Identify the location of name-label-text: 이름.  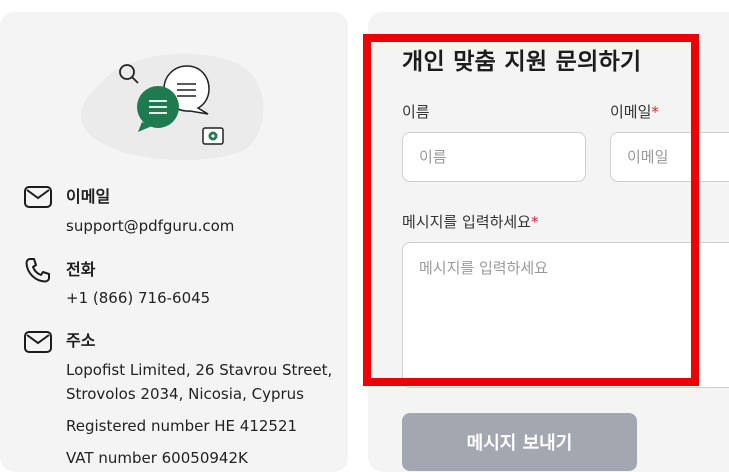
(416, 112).